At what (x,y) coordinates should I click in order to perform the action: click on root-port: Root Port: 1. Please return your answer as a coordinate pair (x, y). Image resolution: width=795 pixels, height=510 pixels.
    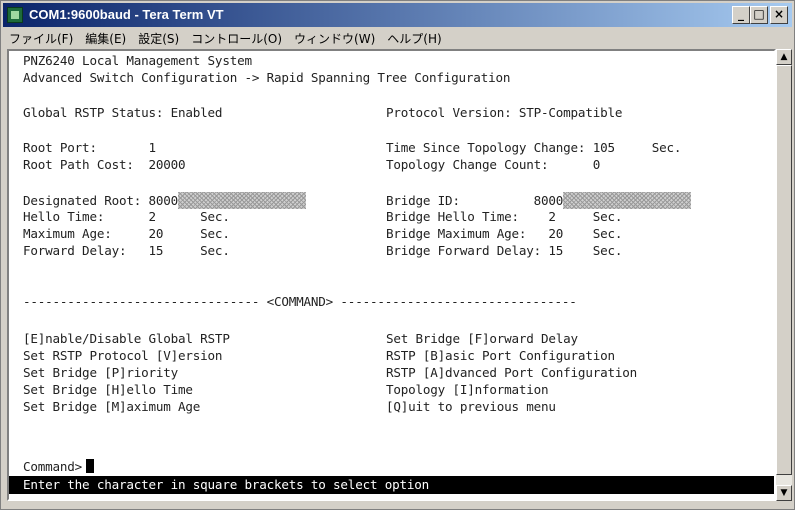
    Looking at the image, I should click on (89, 147).